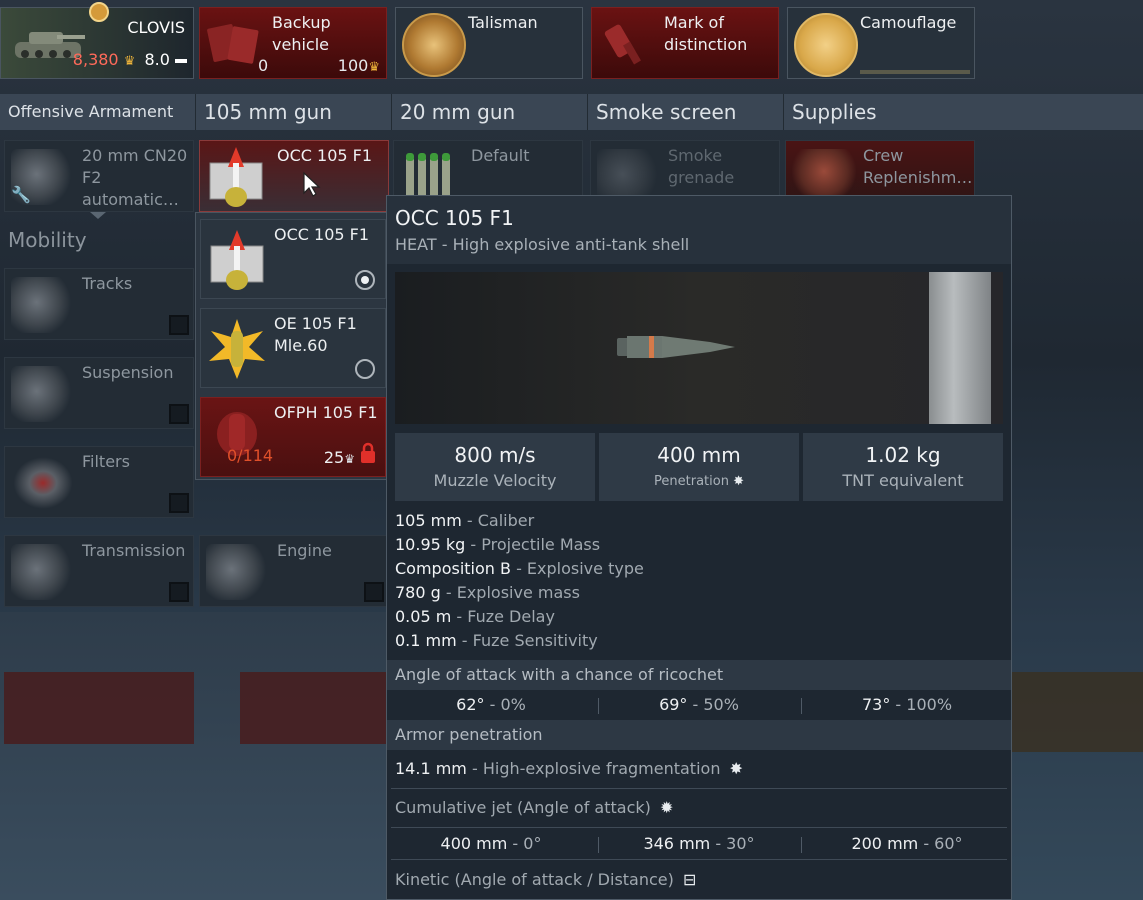 Image resolution: width=1143 pixels, height=900 pixels. Describe the element at coordinates (365, 280) in the screenshot. I see `ammo-radio-selected` at that location.